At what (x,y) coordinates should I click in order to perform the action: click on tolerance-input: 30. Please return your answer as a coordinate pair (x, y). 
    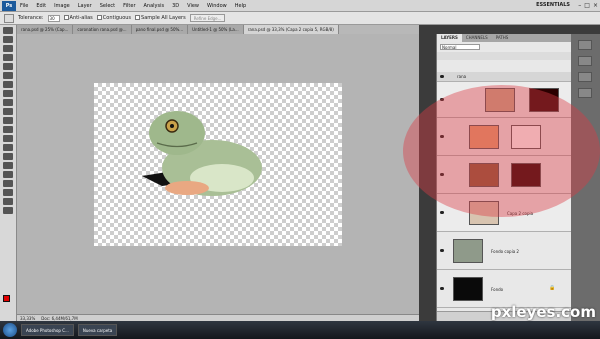
    Looking at the image, I should click on (53, 18).